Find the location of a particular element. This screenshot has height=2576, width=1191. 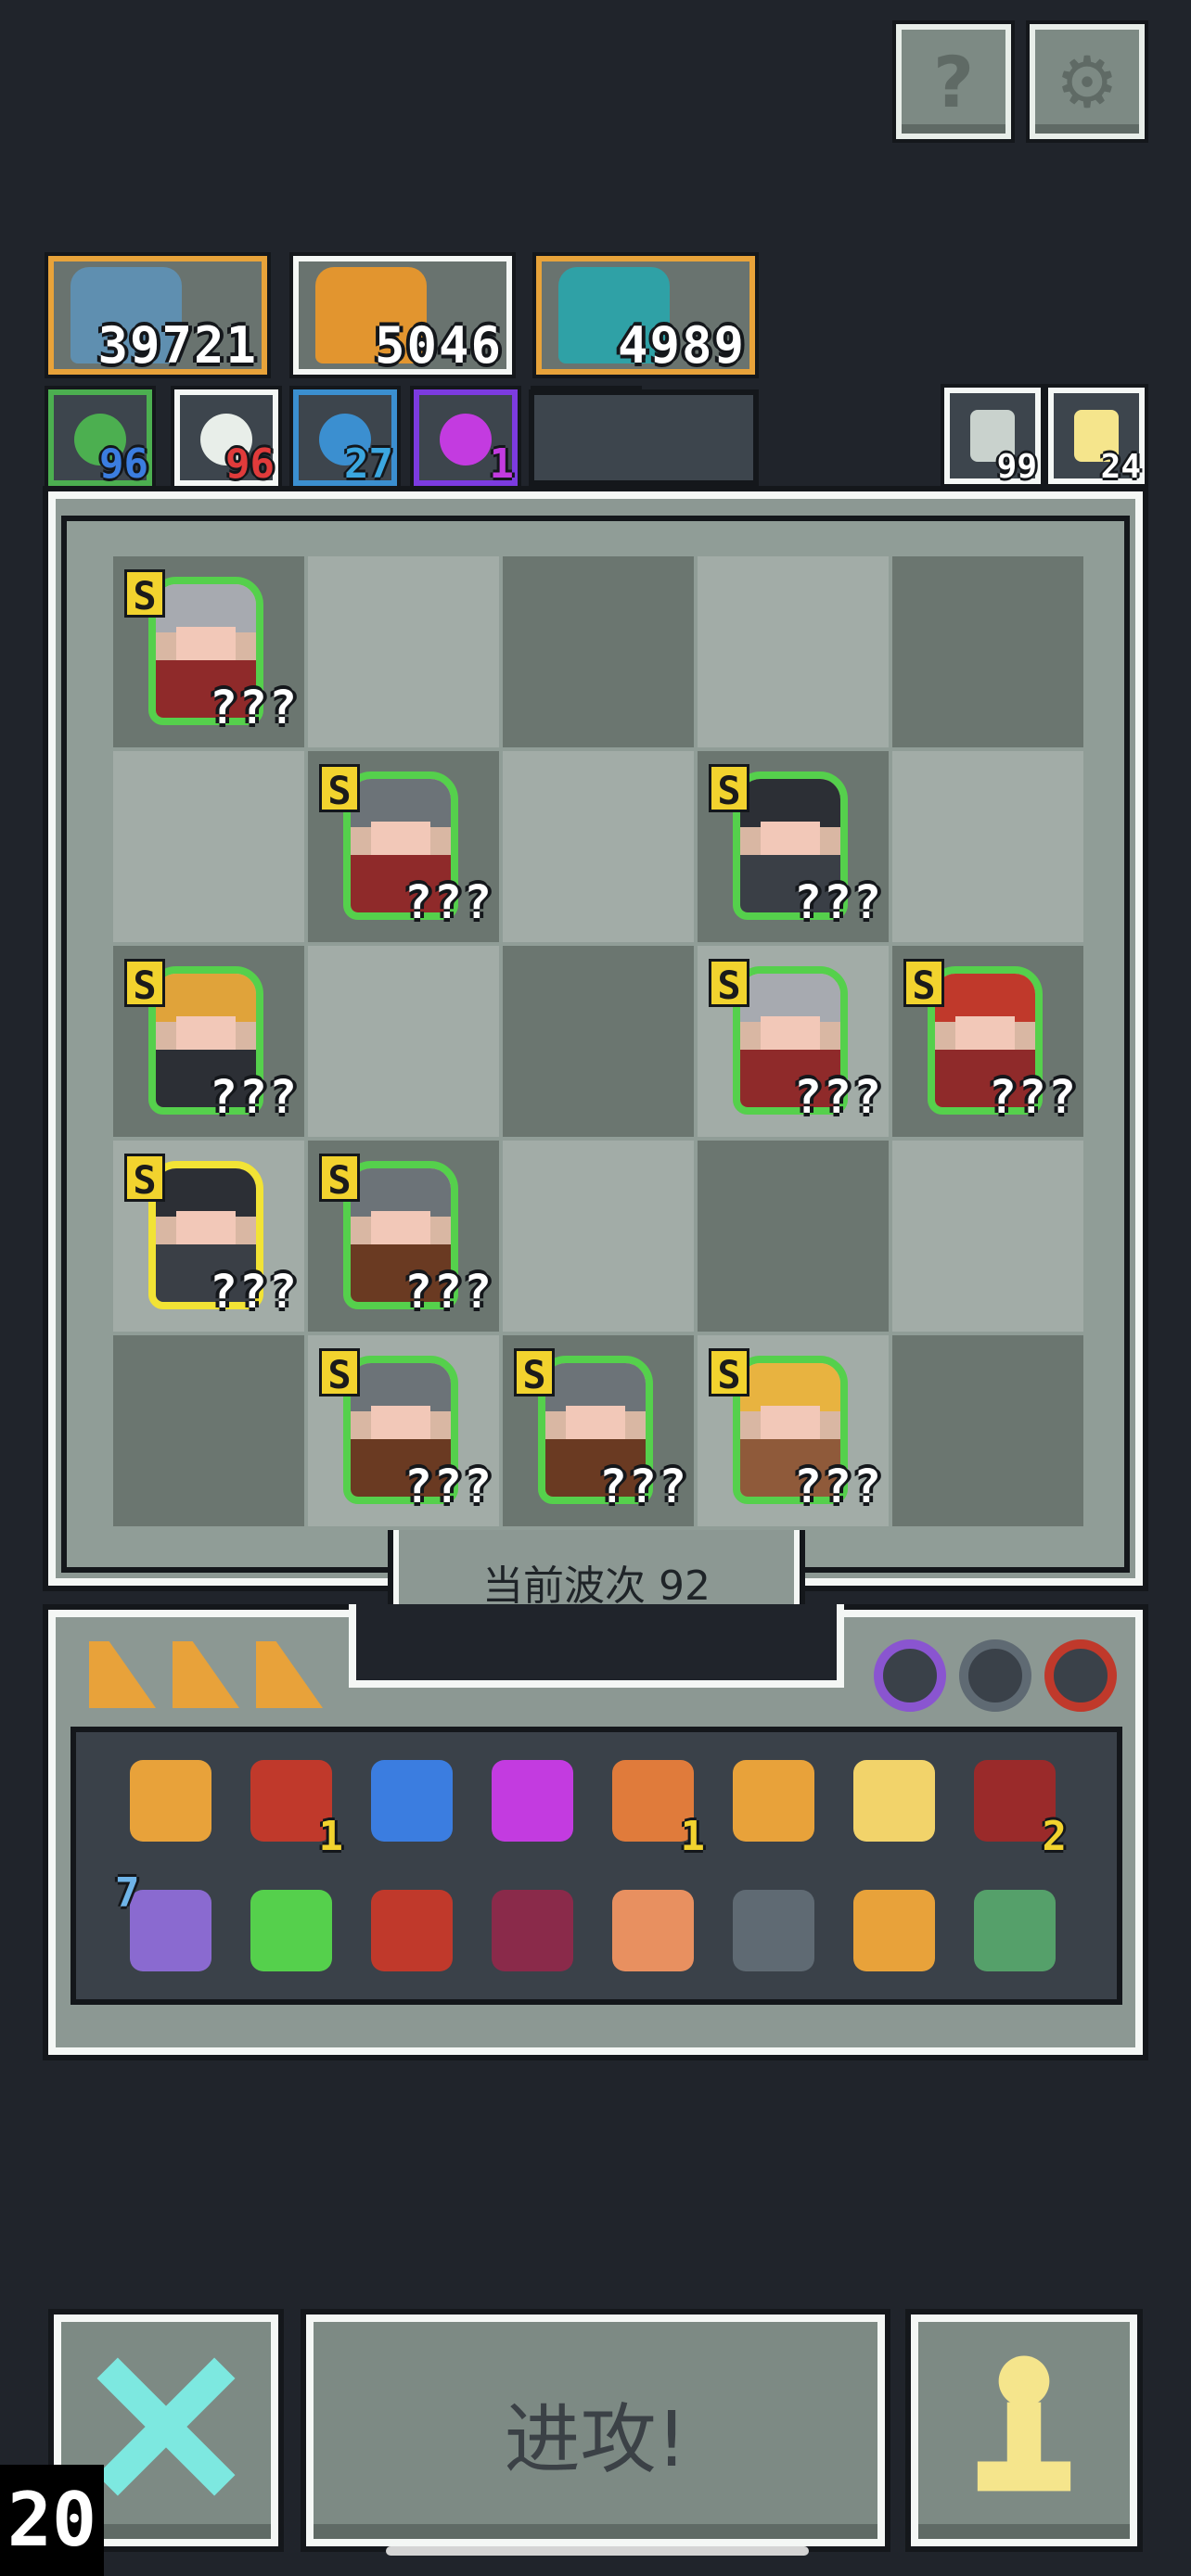

question-icon: ? is located at coordinates (953, 81).